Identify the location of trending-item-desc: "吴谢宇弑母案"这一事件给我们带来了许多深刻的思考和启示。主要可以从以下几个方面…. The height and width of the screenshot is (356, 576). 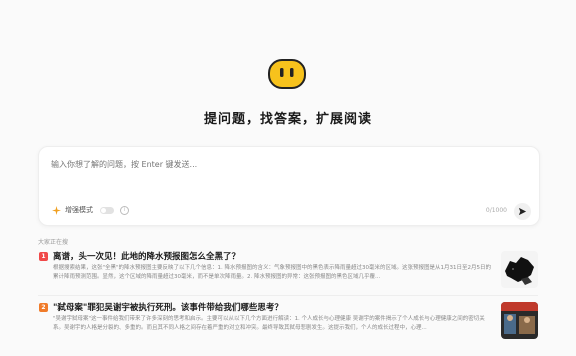
(269, 323).